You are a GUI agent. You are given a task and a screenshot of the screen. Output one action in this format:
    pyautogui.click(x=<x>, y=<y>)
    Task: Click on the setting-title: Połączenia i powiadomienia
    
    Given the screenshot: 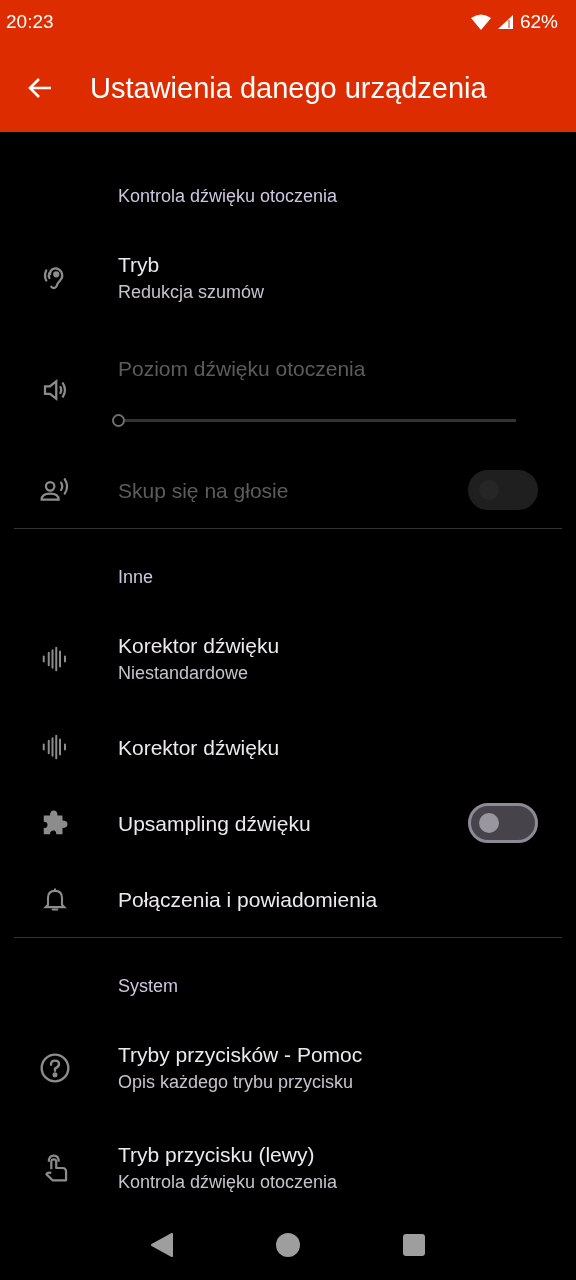 What is the action you would take?
    pyautogui.click(x=248, y=899)
    